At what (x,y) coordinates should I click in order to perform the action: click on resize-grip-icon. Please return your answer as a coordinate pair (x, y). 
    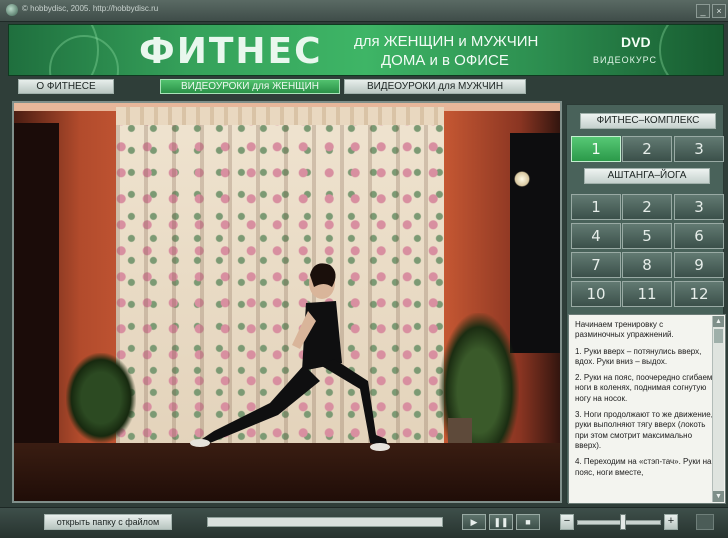
    Looking at the image, I should click on (705, 522).